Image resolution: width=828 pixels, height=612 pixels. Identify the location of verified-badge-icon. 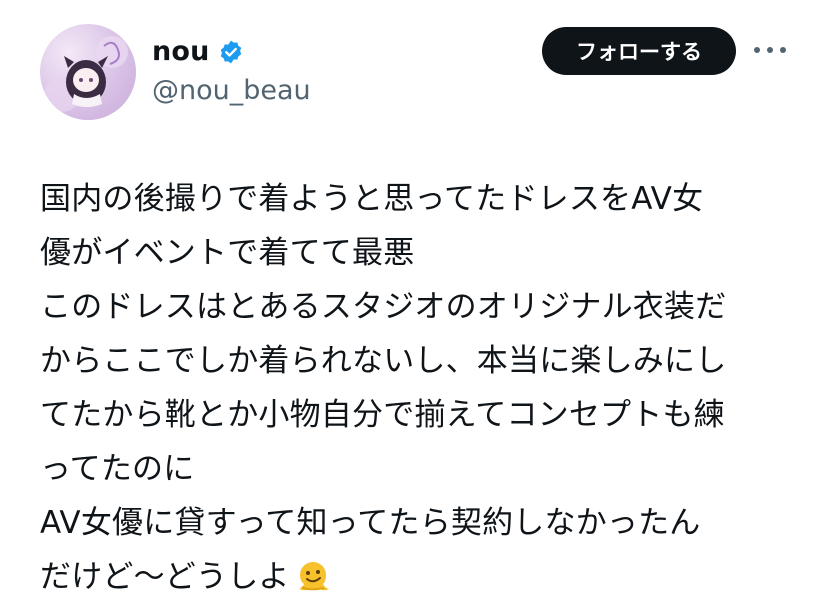
(231, 52).